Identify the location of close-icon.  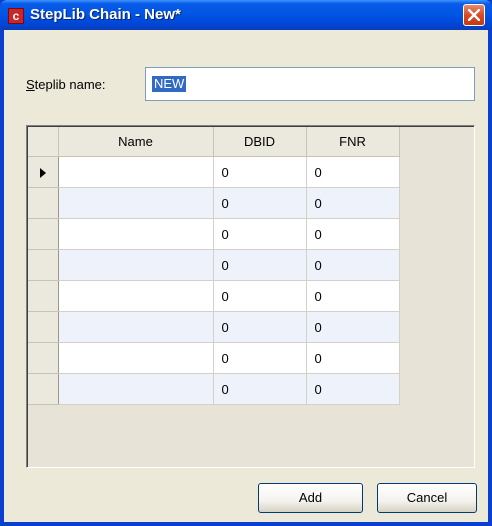
(474, 15).